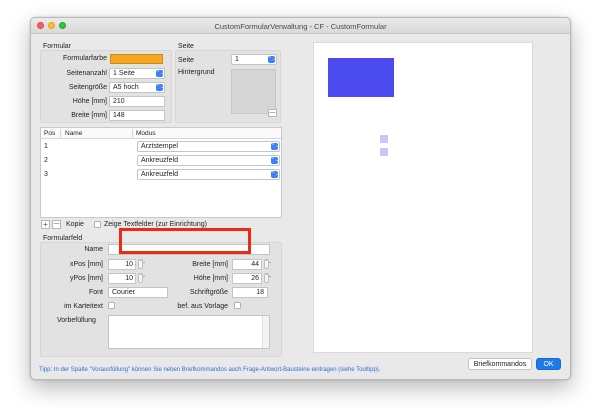 The image size is (600, 419). I want to click on vorbefuellung-scrollbar, so click(265, 332).